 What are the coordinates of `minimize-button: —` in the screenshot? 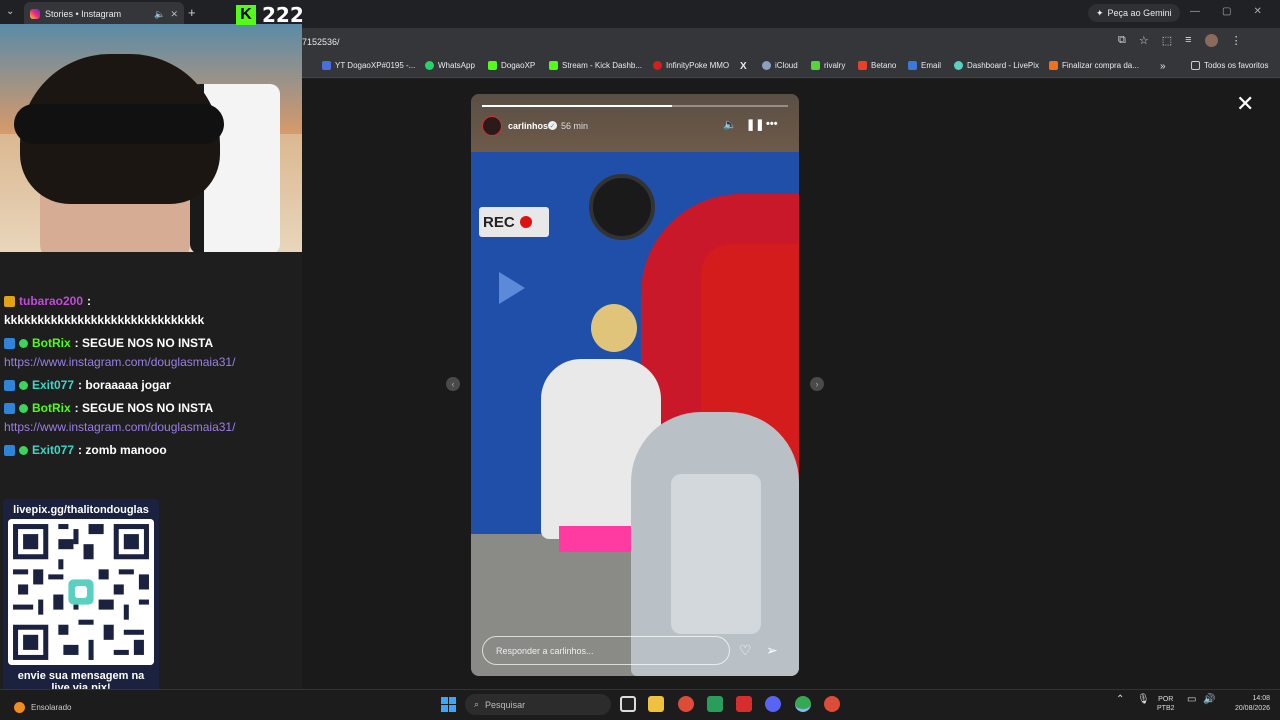 It's located at (1195, 11).